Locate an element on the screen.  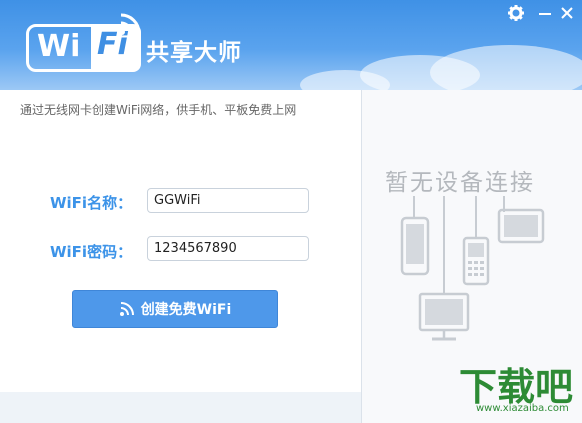
wifi-password-input is located at coordinates (228, 248).